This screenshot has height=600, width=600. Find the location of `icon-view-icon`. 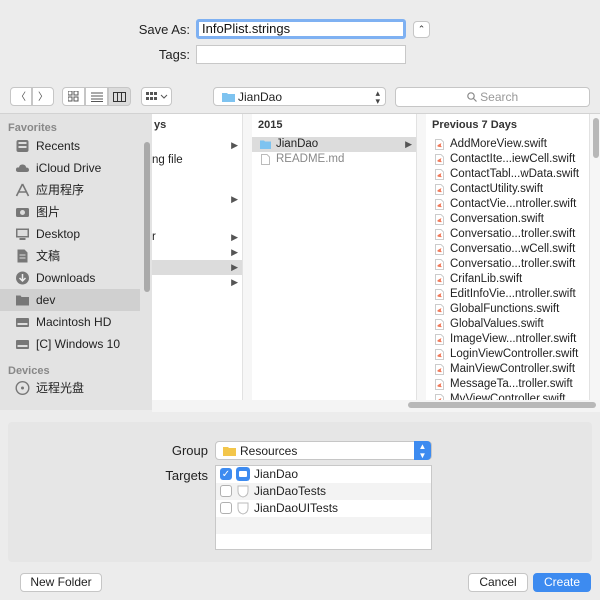

icon-view-icon is located at coordinates (73, 96).